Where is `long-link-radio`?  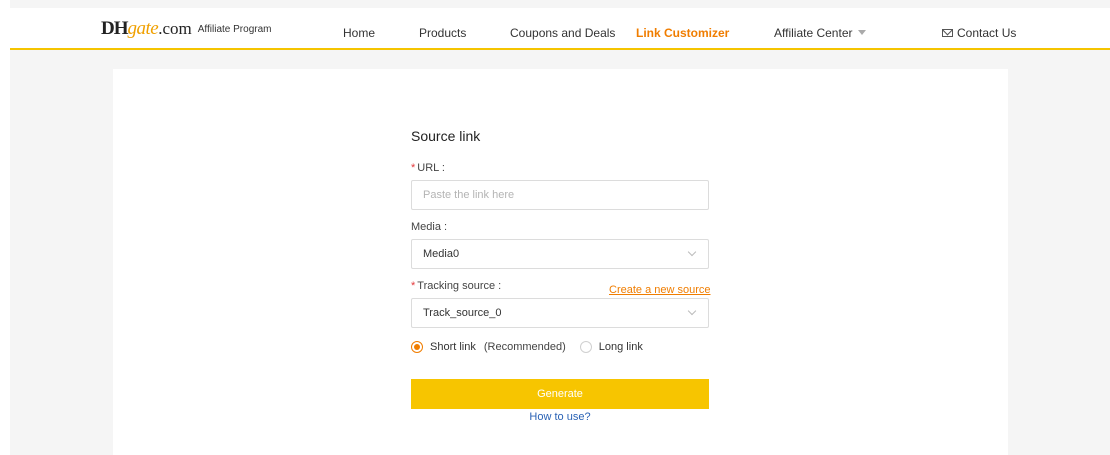
long-link-radio is located at coordinates (585, 347).